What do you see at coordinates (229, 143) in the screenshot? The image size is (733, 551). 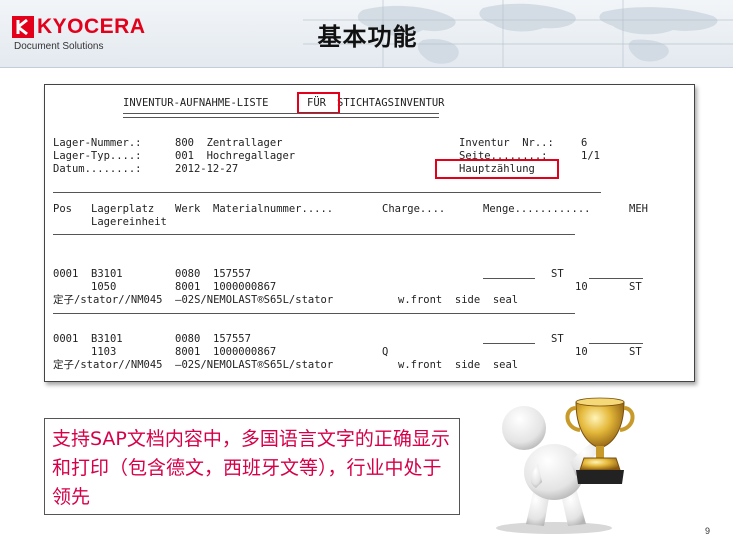 I see `lager-nummer-value: 800 Zentrallager` at bounding box center [229, 143].